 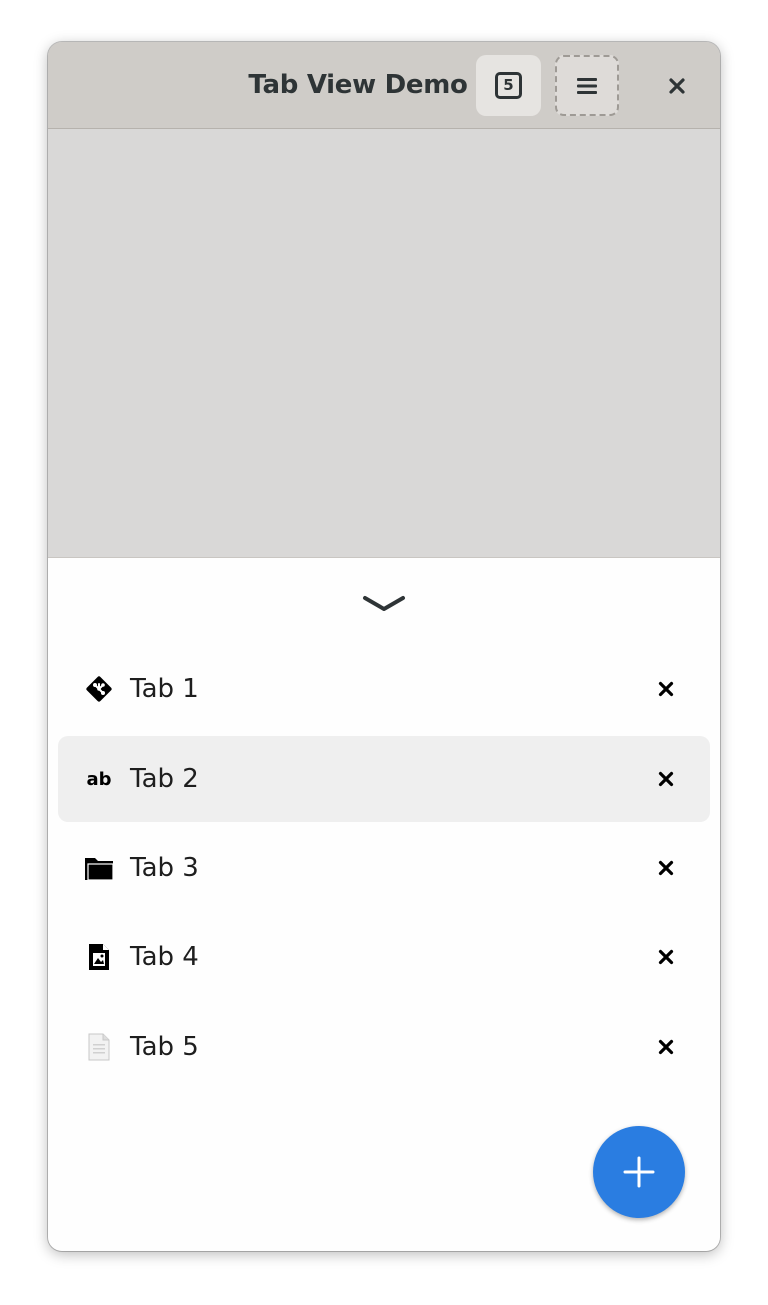 What do you see at coordinates (99, 1047) in the screenshot?
I see `text-document-icon` at bounding box center [99, 1047].